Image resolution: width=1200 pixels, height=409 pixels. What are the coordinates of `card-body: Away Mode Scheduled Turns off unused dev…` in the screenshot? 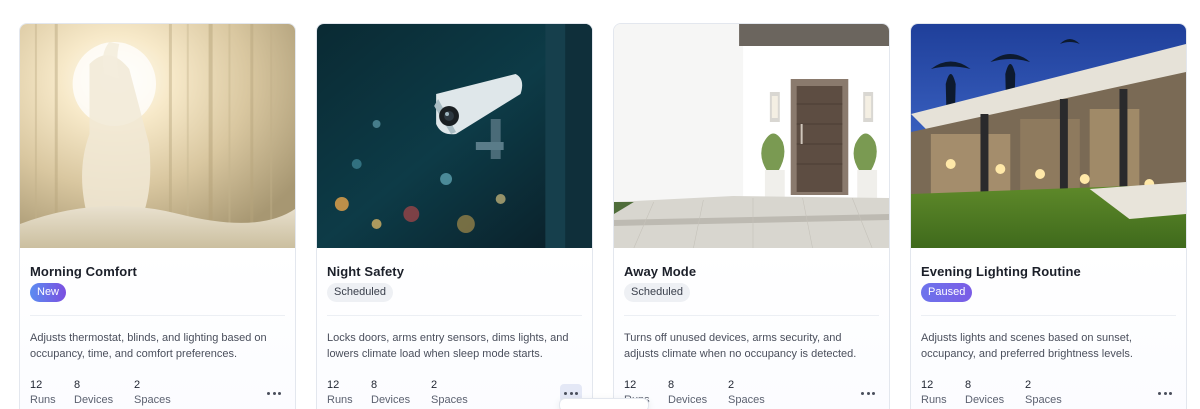 It's located at (751, 328).